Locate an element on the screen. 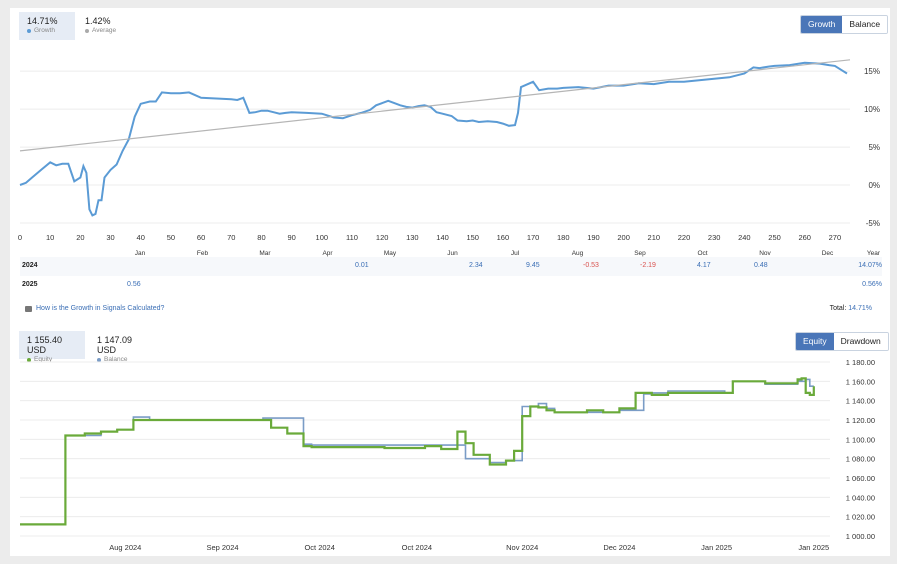  month-label: Aug is located at coordinates (578, 253).